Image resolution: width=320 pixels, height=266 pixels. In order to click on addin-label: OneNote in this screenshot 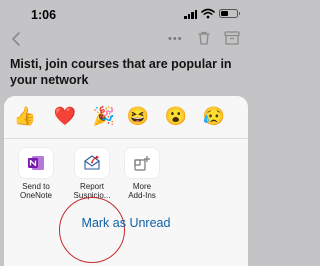, I will do `click(36, 195)`.